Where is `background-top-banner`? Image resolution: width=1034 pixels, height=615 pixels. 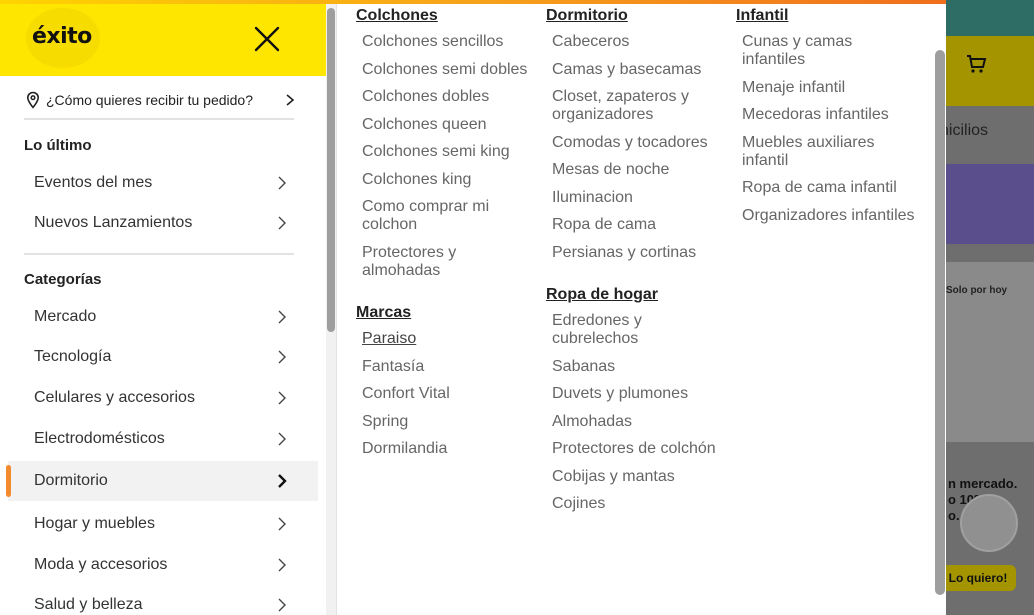 background-top-banner is located at coordinates (990, 18).